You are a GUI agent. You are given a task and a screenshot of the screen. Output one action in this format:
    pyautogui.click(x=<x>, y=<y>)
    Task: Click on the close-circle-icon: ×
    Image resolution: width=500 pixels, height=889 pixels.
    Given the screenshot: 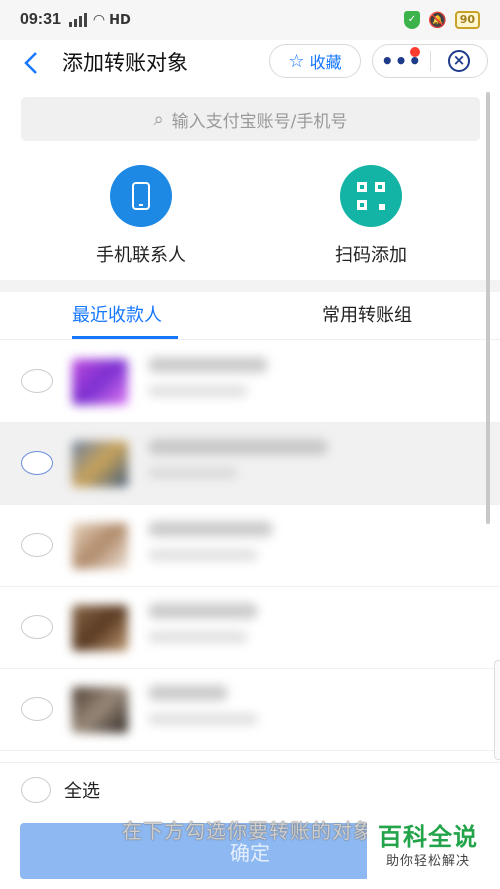 What is the action you would take?
    pyautogui.click(x=458, y=61)
    